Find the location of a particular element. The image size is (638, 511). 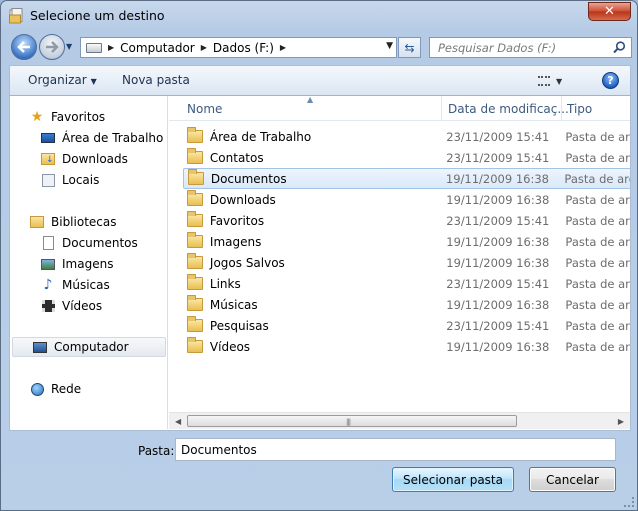

nav-network: Rede is located at coordinates (89, 389).